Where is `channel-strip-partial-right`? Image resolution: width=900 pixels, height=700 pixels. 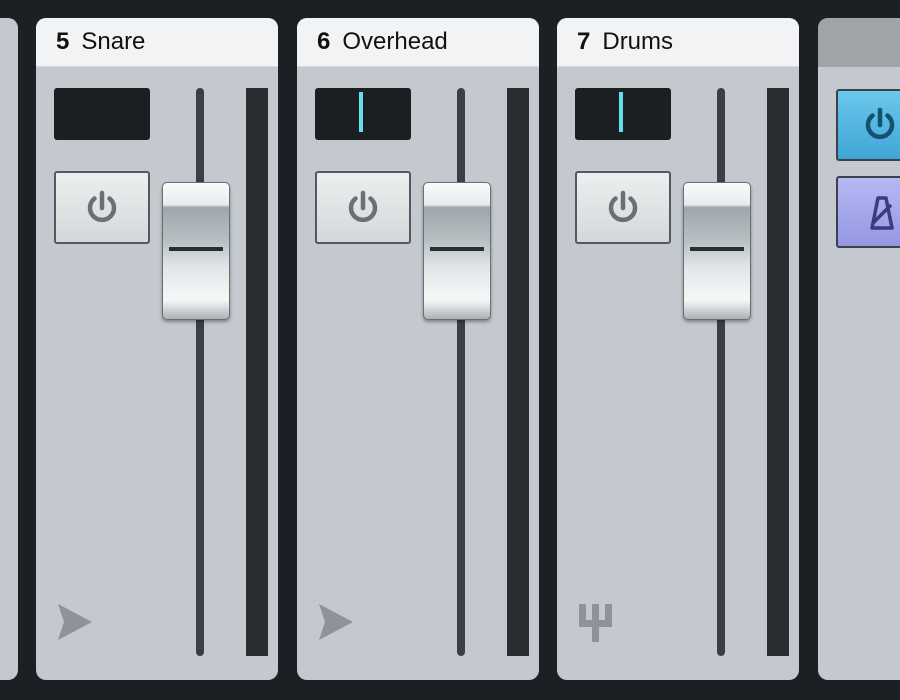 channel-strip-partial-right is located at coordinates (859, 349).